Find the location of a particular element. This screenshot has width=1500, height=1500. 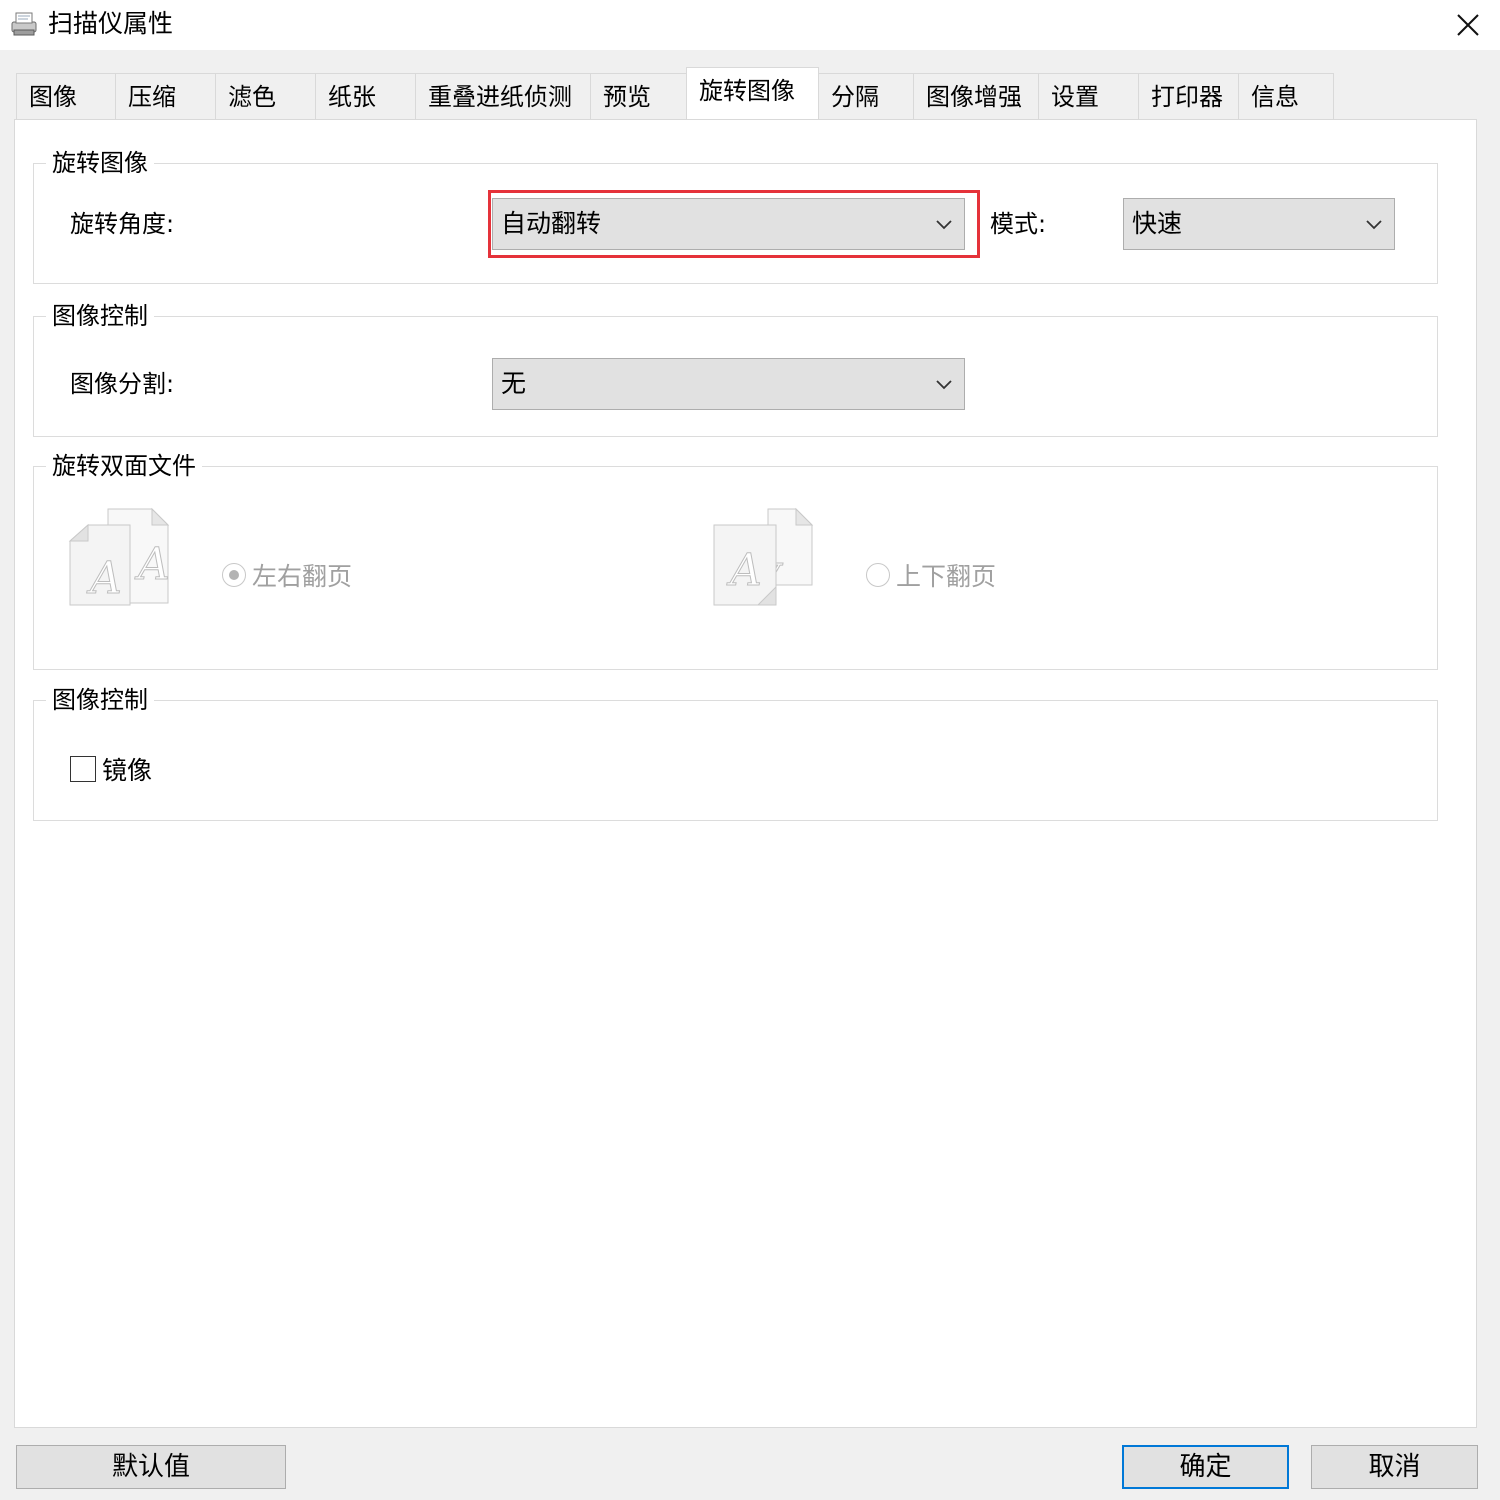

close-button is located at coordinates (1468, 25).